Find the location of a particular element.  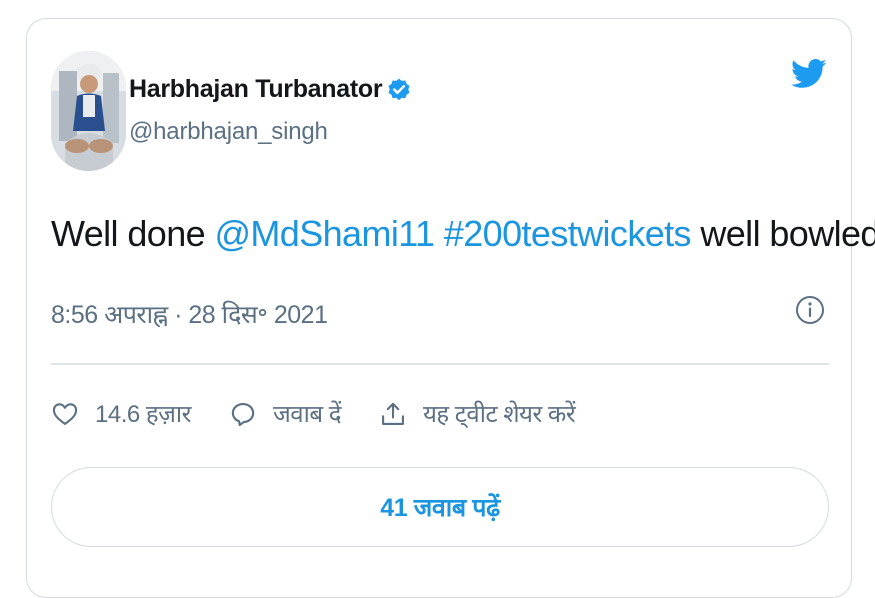

avatar-photo is located at coordinates (88, 111).